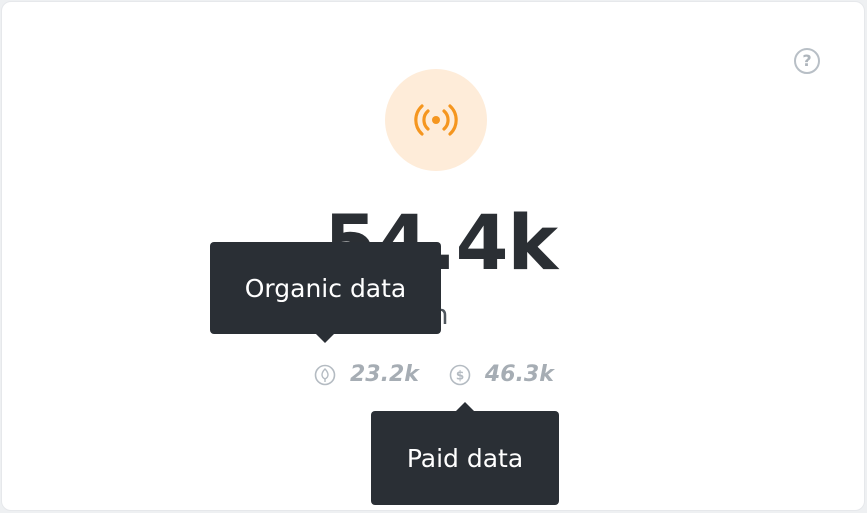  Describe the element at coordinates (325, 338) in the screenshot. I see `organic-tooltip-arrow` at that location.